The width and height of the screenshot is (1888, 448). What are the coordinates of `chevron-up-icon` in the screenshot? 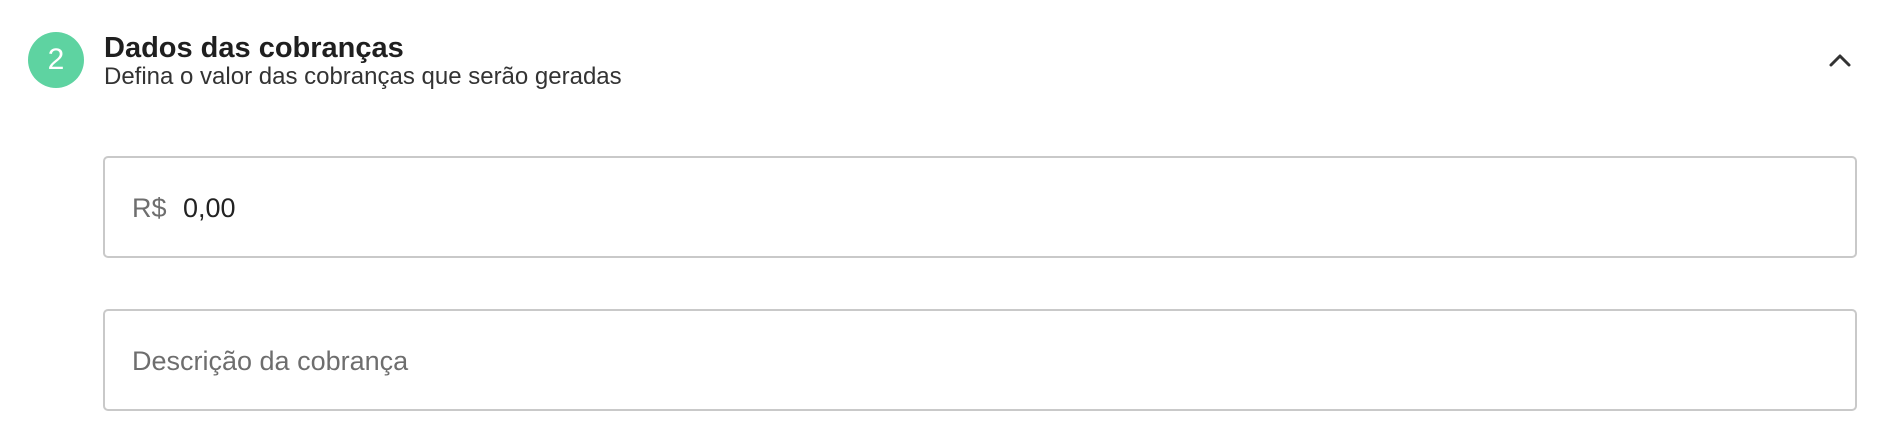 It's located at (1840, 60).